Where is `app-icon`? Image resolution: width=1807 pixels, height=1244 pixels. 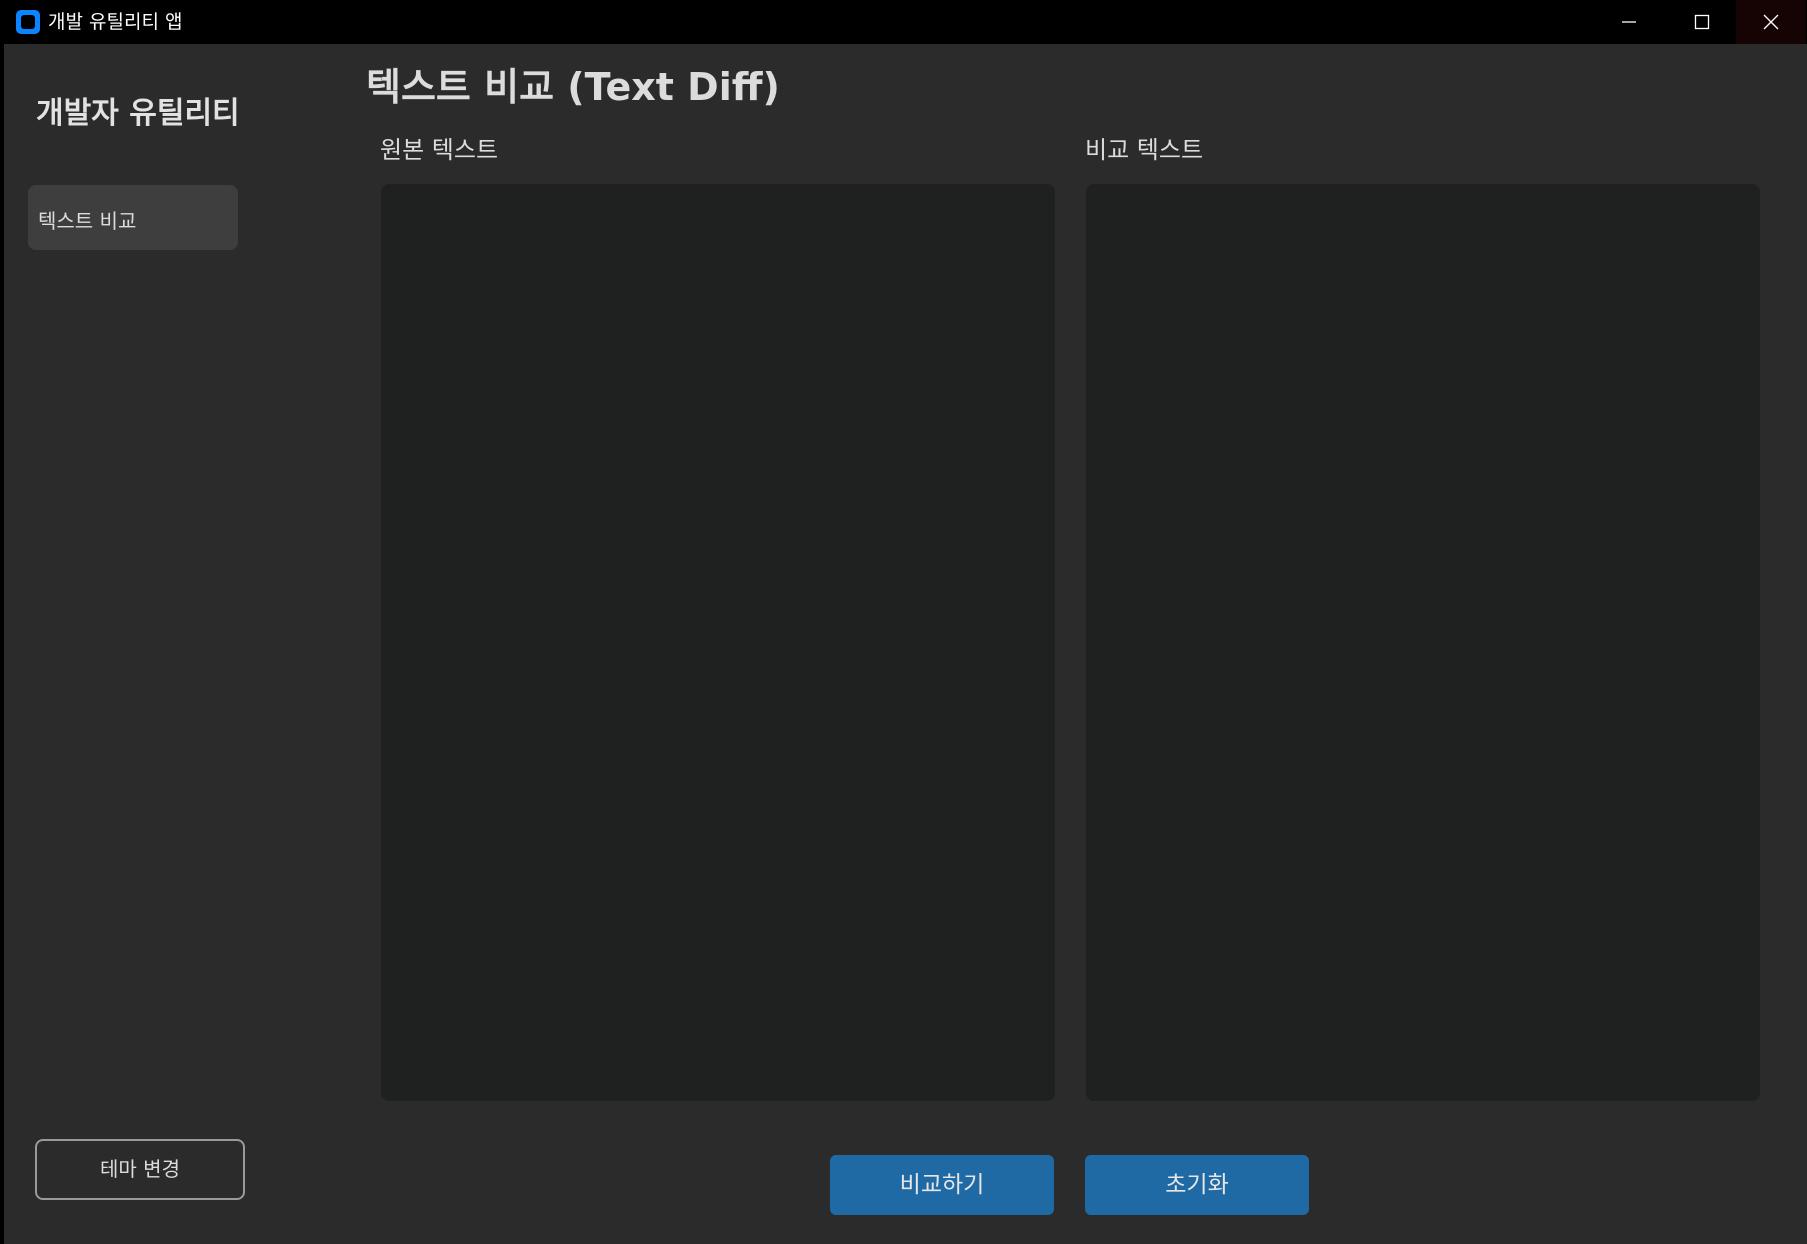 app-icon is located at coordinates (28, 22).